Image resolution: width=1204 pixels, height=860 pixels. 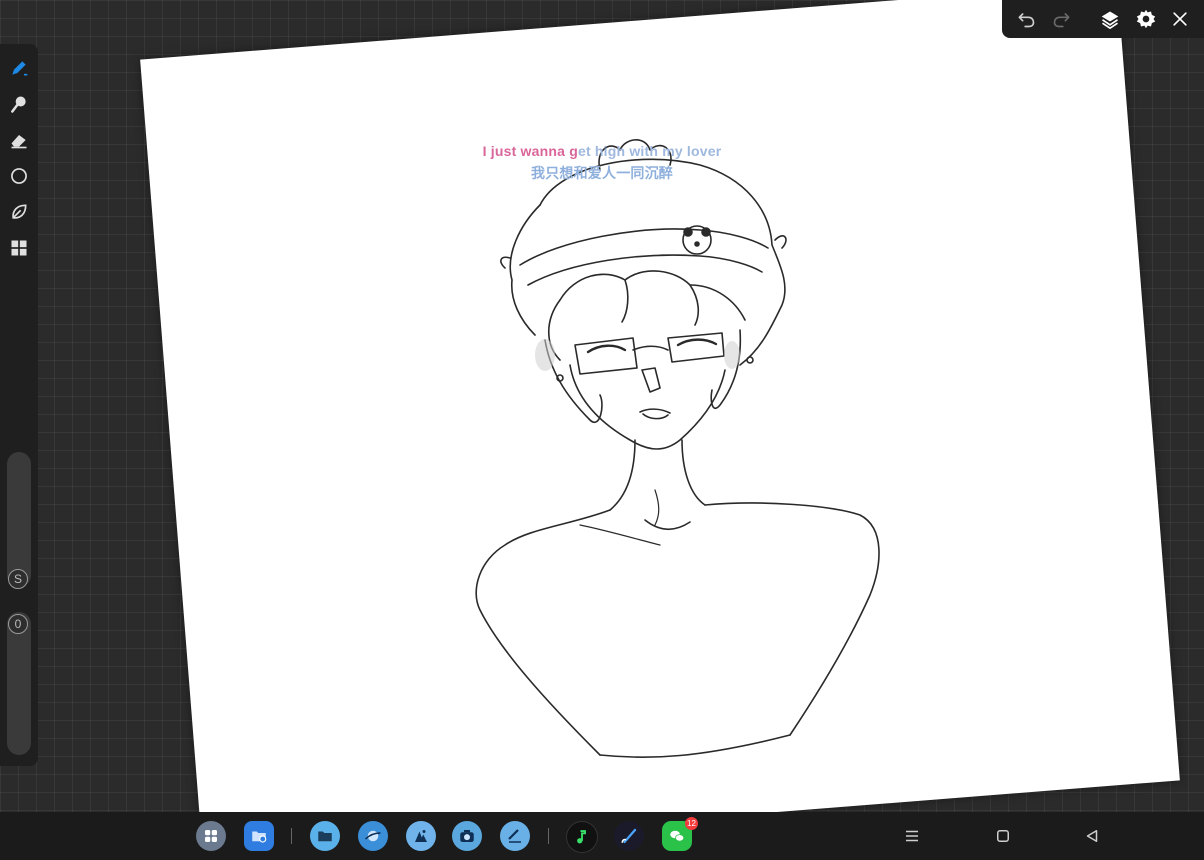 I want to click on lyric-part-sung: I just wanna g, so click(x=530, y=151).